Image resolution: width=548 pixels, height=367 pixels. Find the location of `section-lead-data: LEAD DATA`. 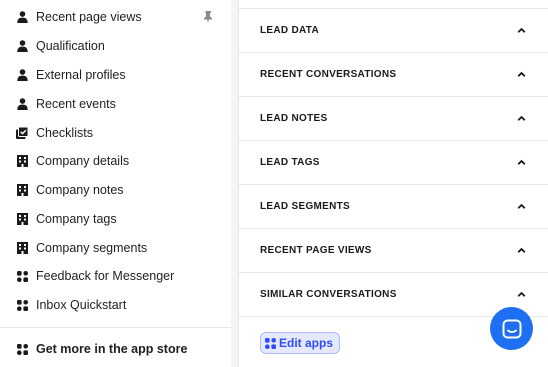

section-lead-data: LEAD DATA is located at coordinates (393, 31).